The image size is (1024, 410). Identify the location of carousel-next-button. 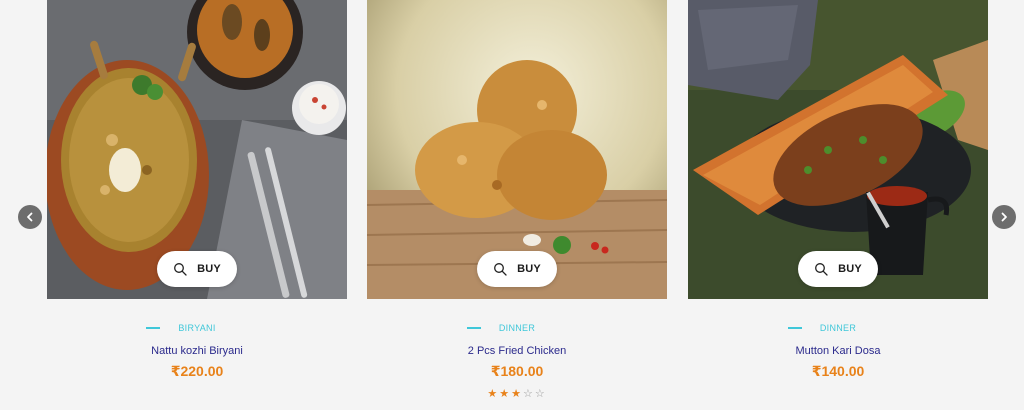
(1004, 217).